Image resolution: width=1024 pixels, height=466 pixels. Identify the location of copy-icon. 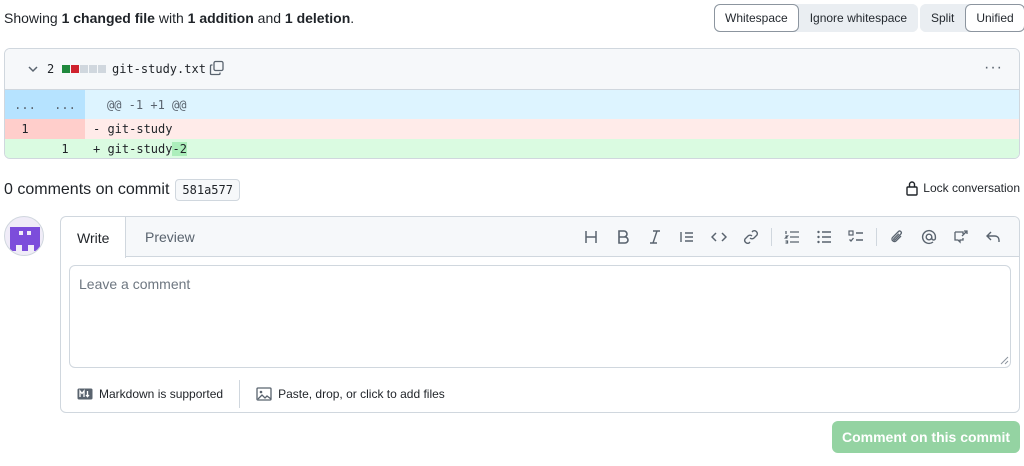
(217, 68).